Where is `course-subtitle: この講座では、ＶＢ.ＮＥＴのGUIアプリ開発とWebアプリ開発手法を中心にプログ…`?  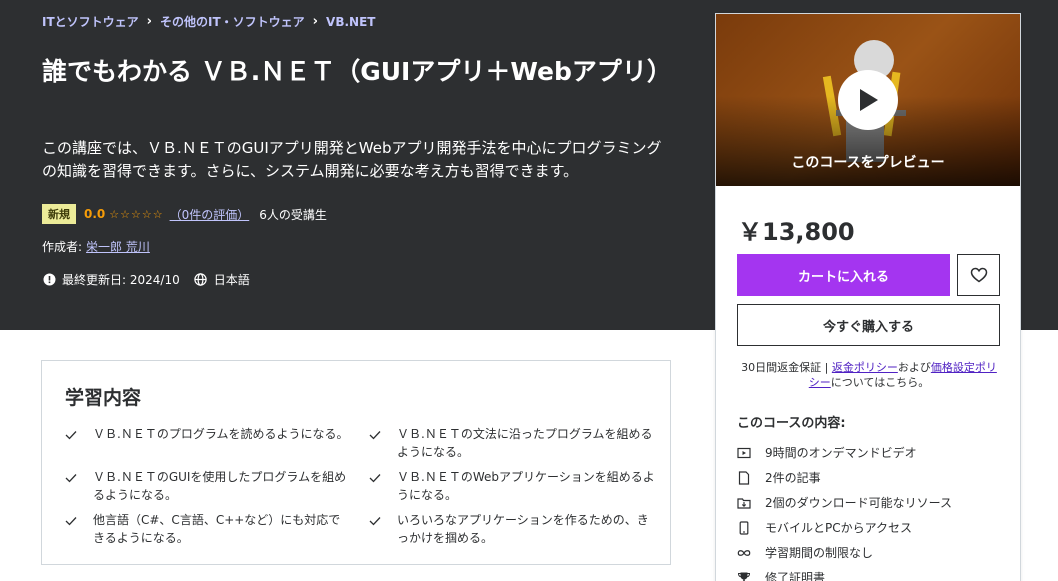 course-subtitle: この講座では、ＶＢ.ＮＥＴのGUIアプリ開発とWebアプリ開発手法を中心にプログ… is located at coordinates (352, 159).